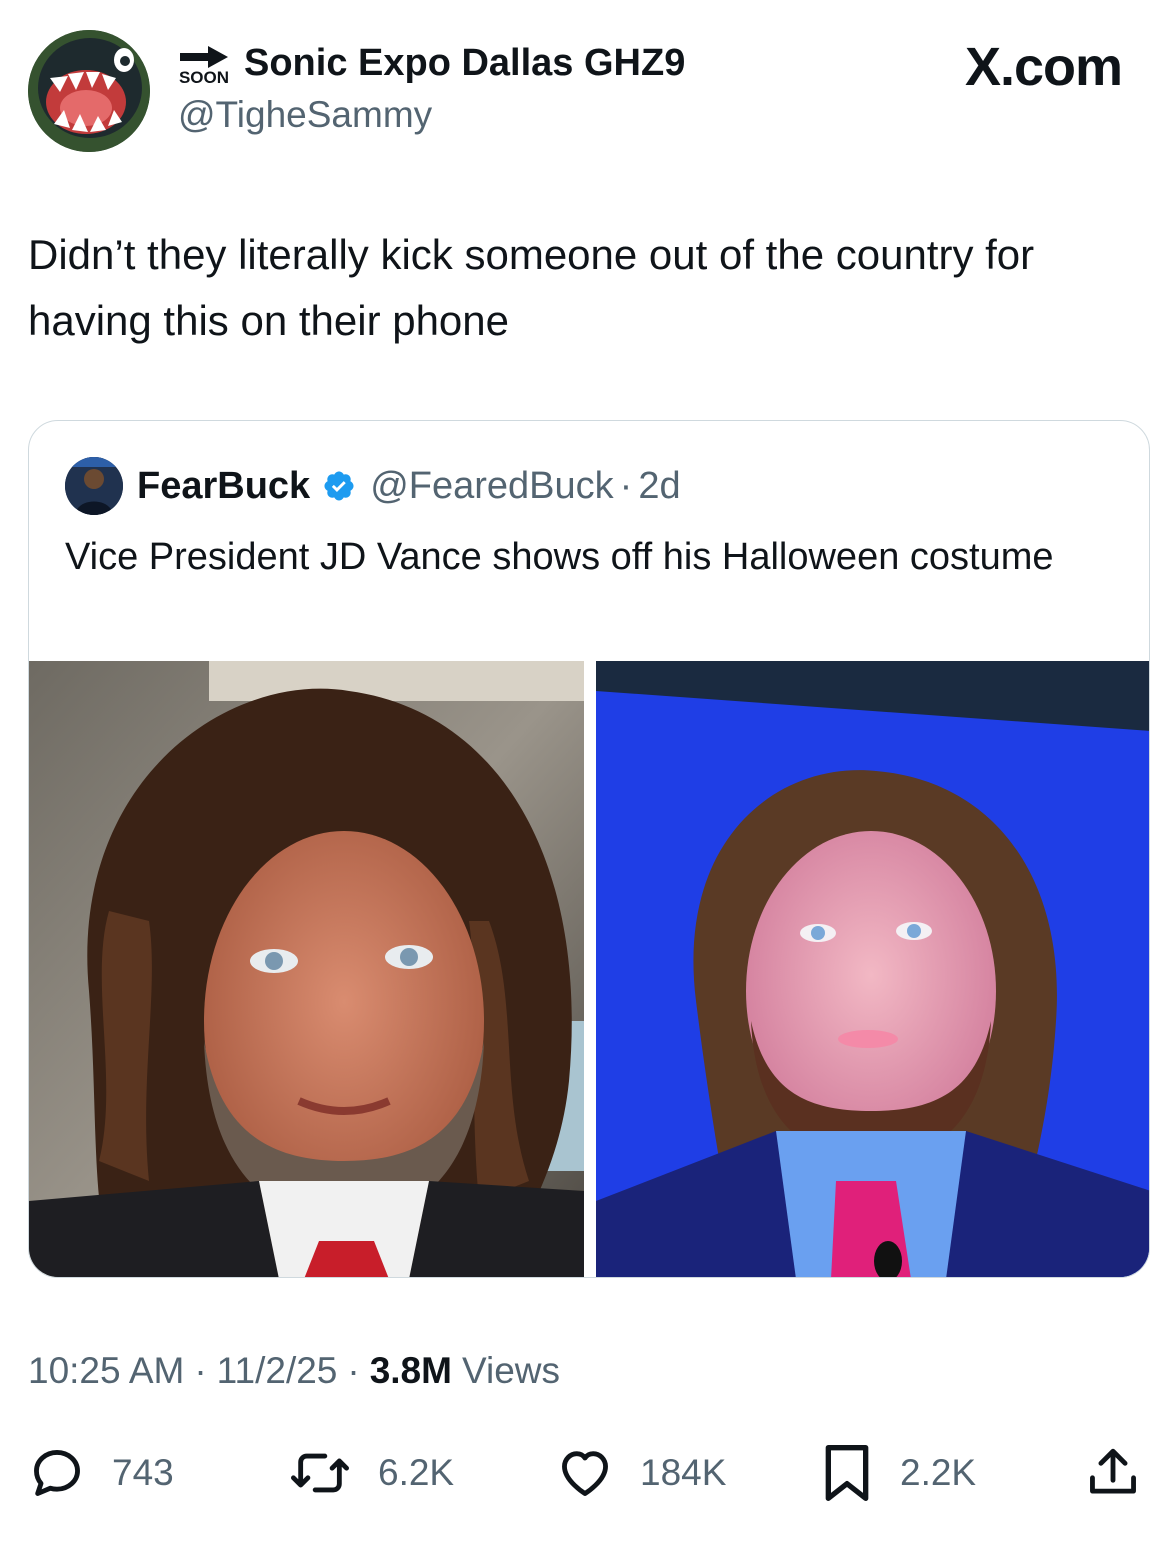  What do you see at coordinates (683, 1472) in the screenshot?
I see `like-count: 184K` at bounding box center [683, 1472].